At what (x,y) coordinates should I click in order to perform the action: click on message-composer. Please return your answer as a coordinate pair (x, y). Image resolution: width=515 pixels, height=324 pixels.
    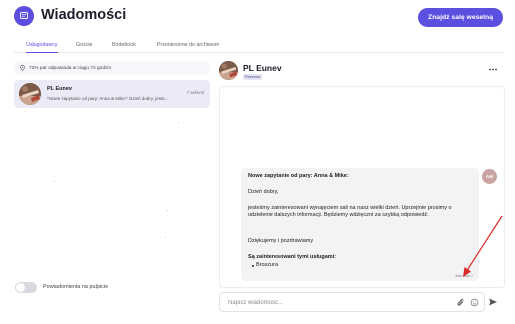
    Looking at the image, I should click on (352, 302).